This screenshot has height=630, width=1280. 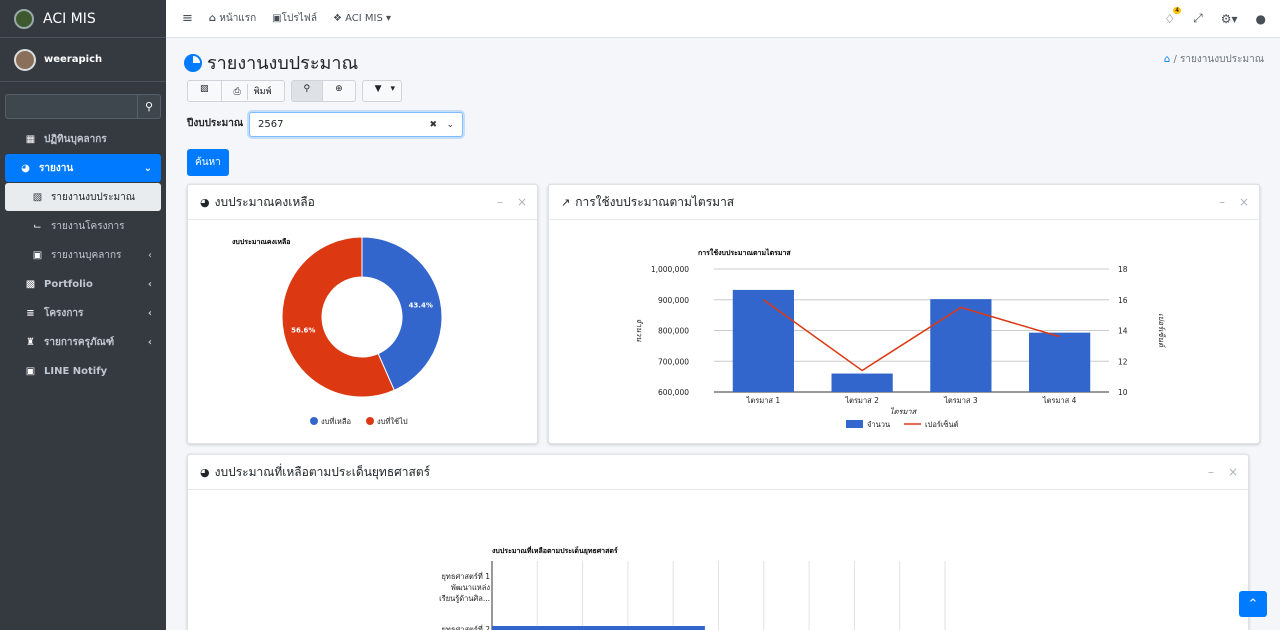 I want to click on y-tick-label: 700,000, so click(x=673, y=361).